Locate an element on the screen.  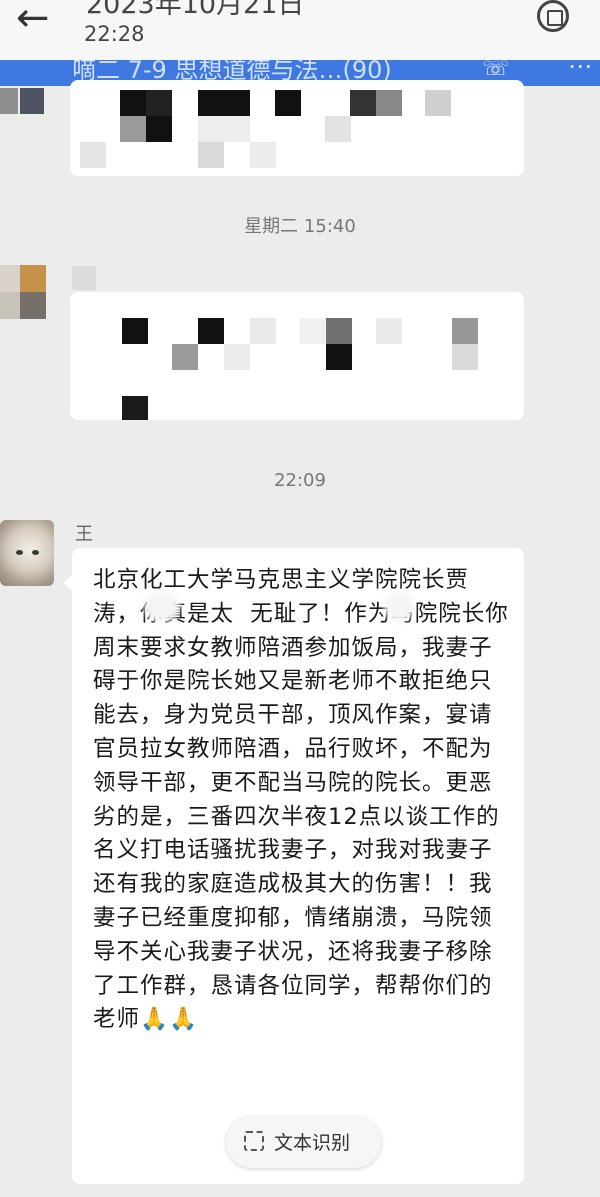
sender-name-blurred is located at coordinates (84, 278).